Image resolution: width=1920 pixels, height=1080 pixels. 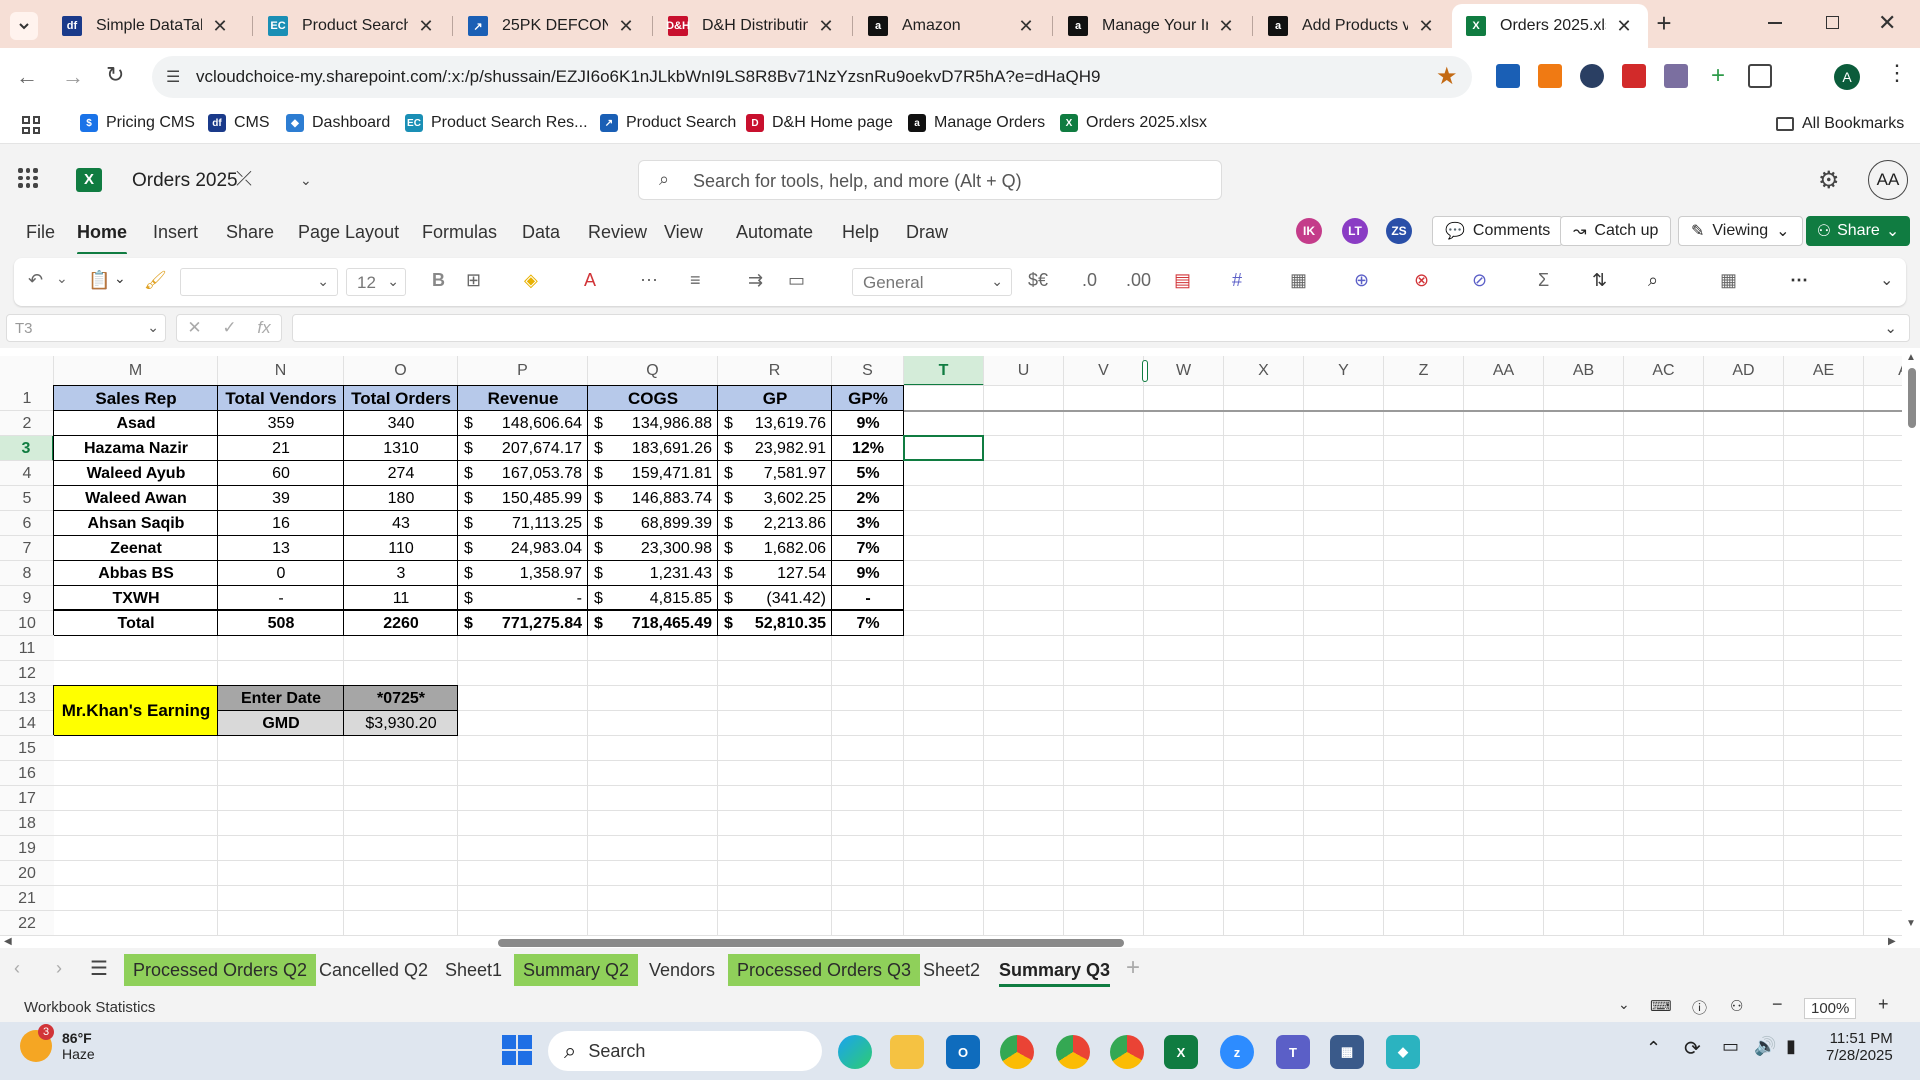 I want to click on sheet-tab: Summary Q2, so click(x=576, y=970).